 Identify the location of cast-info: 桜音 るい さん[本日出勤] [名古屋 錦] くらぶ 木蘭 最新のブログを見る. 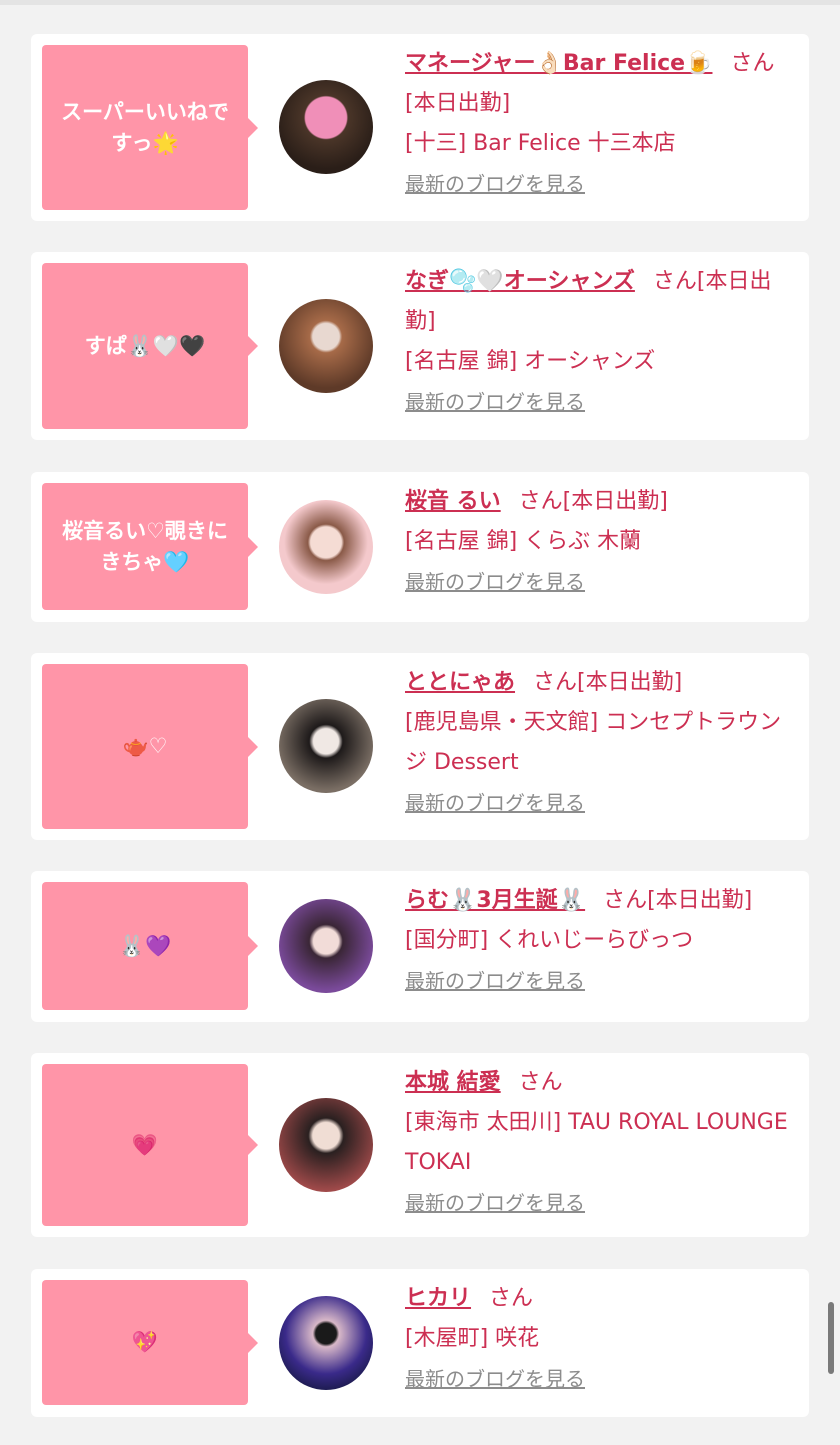
(602, 540).